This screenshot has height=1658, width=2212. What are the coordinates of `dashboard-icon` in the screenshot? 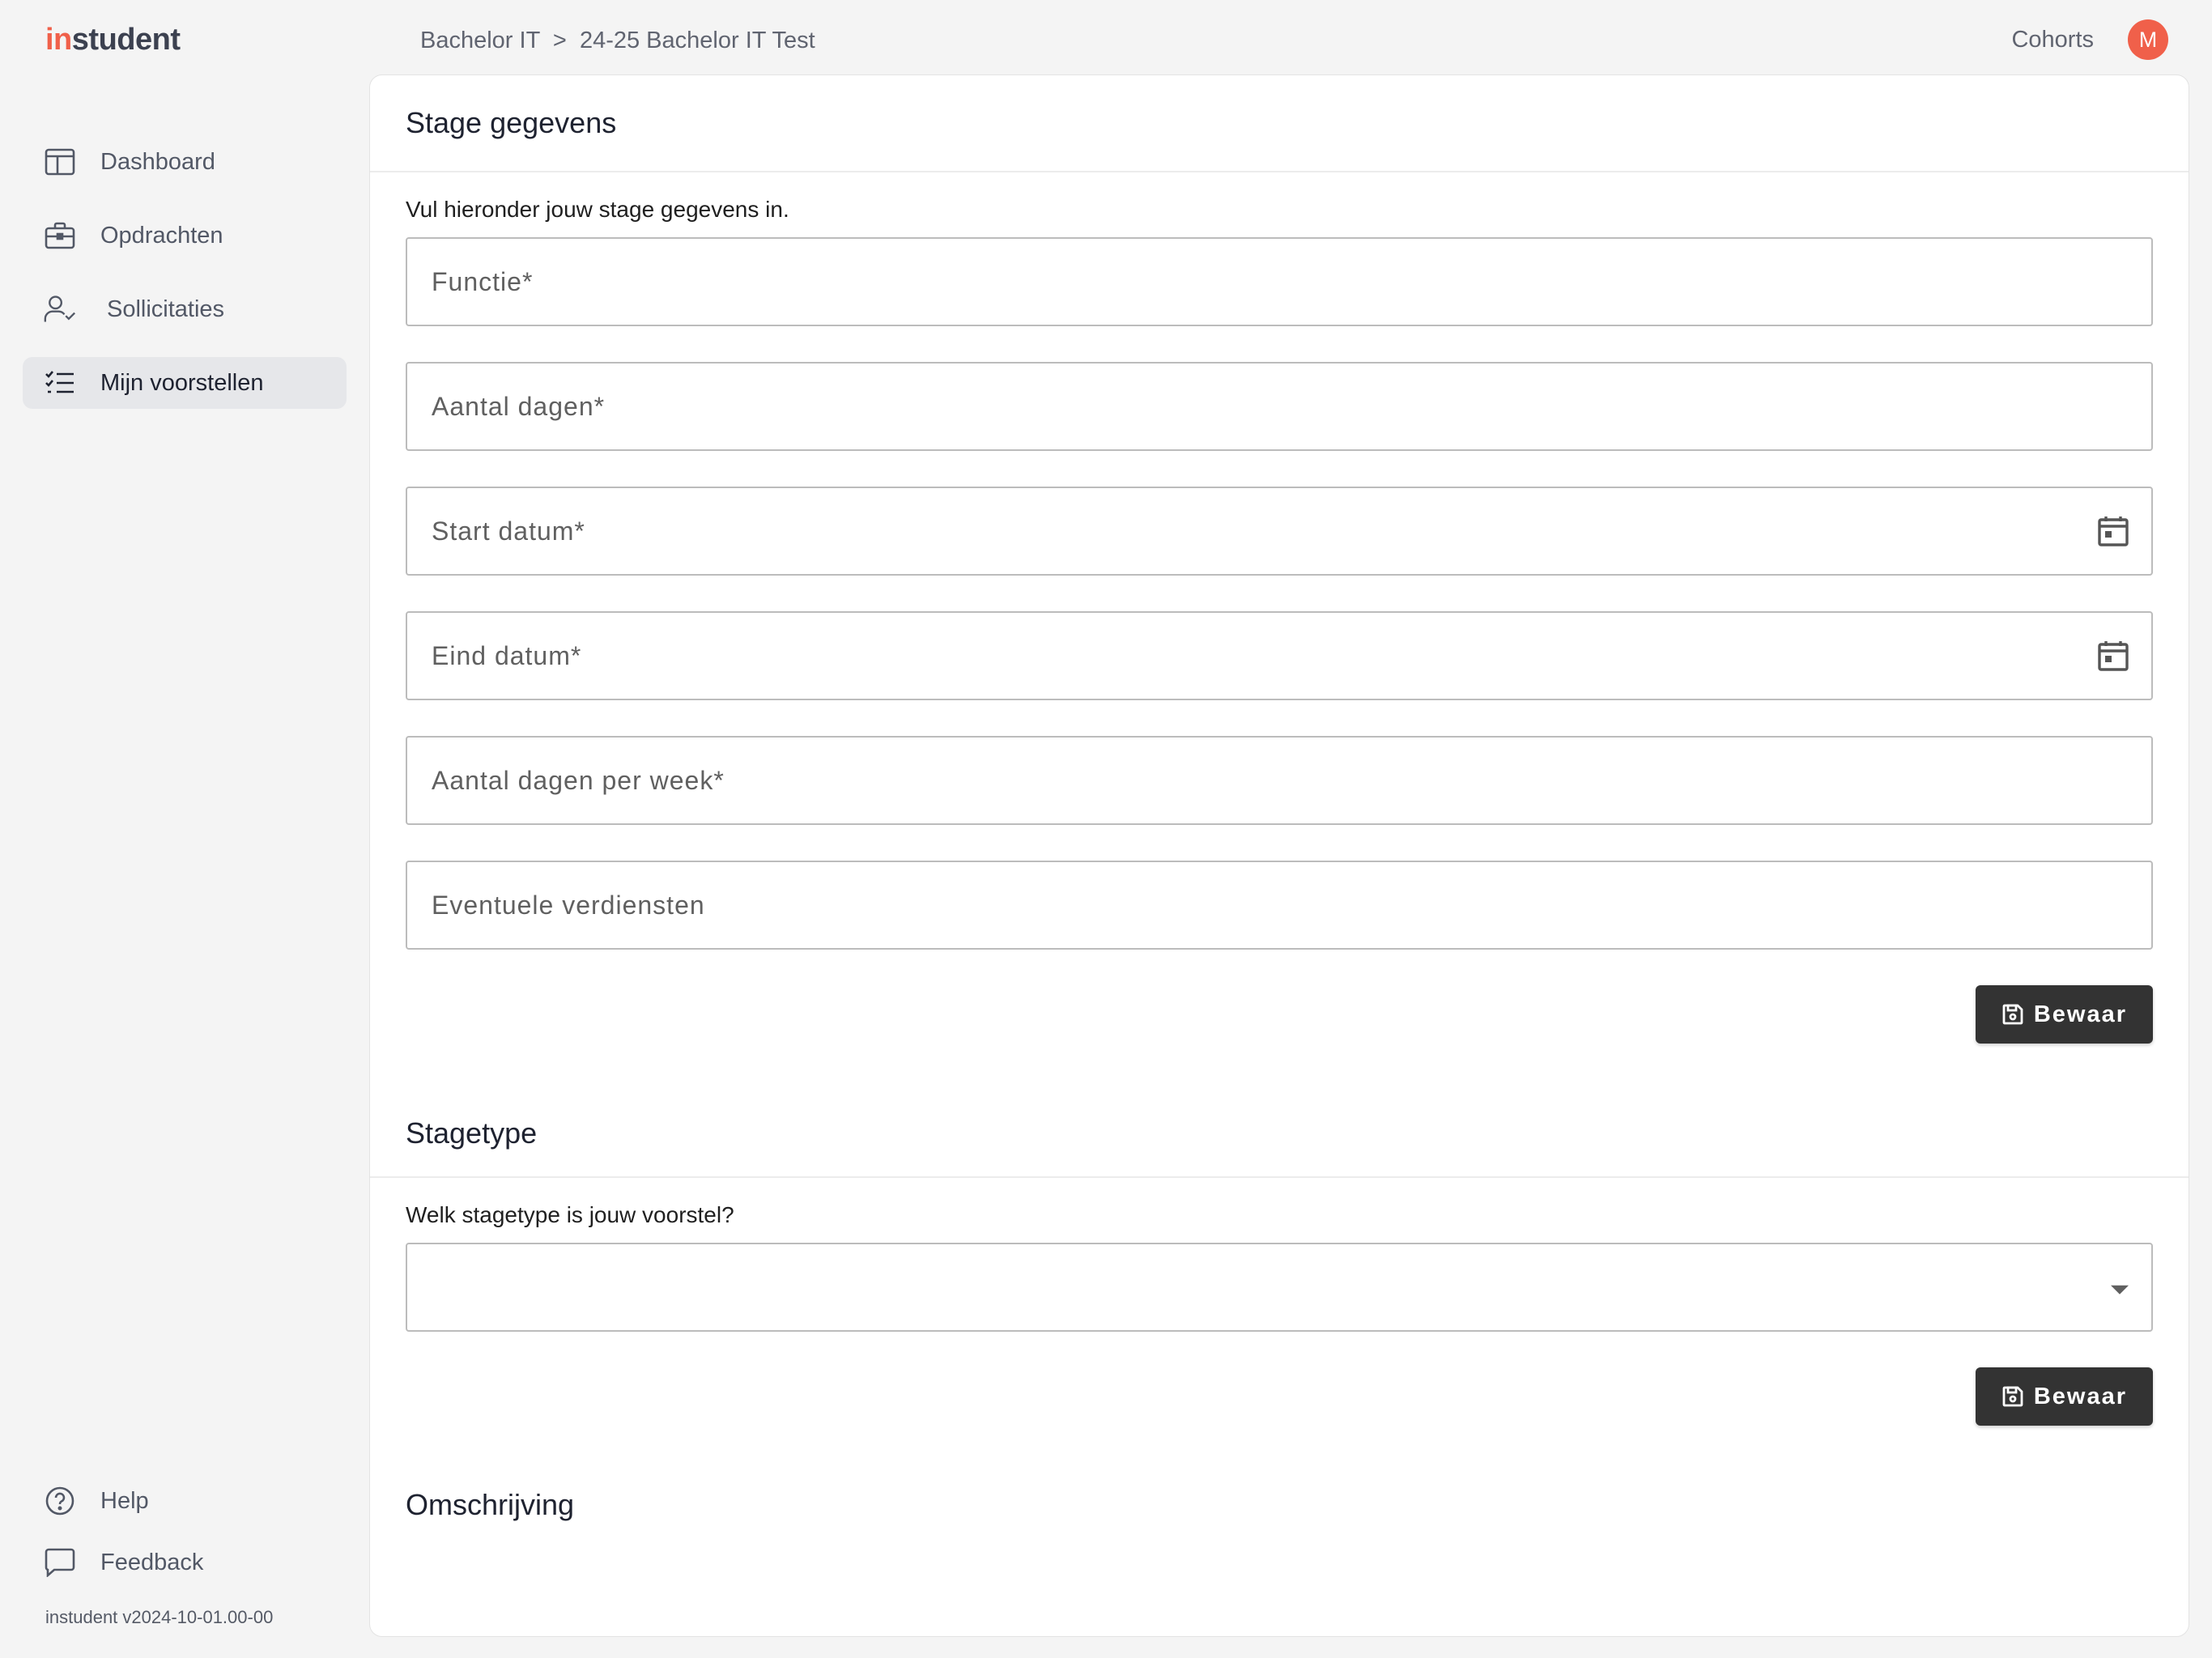 It's located at (60, 162).